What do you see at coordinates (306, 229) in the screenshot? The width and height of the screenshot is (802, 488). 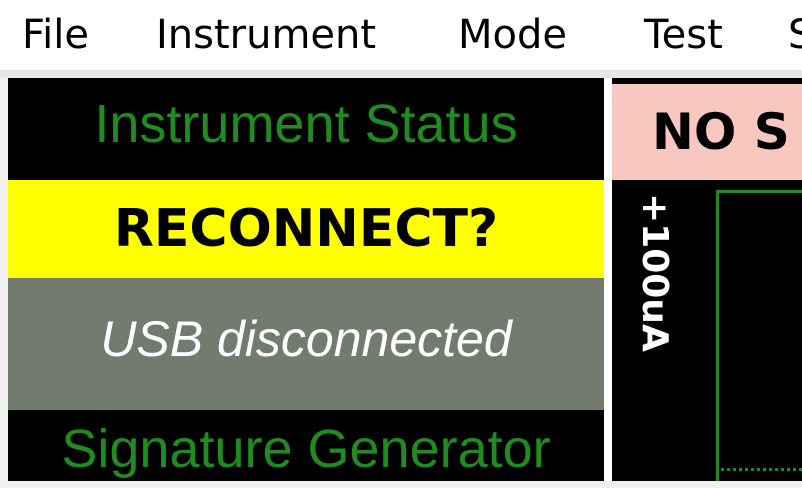 I see `reconnect-button: RECONNECT?` at bounding box center [306, 229].